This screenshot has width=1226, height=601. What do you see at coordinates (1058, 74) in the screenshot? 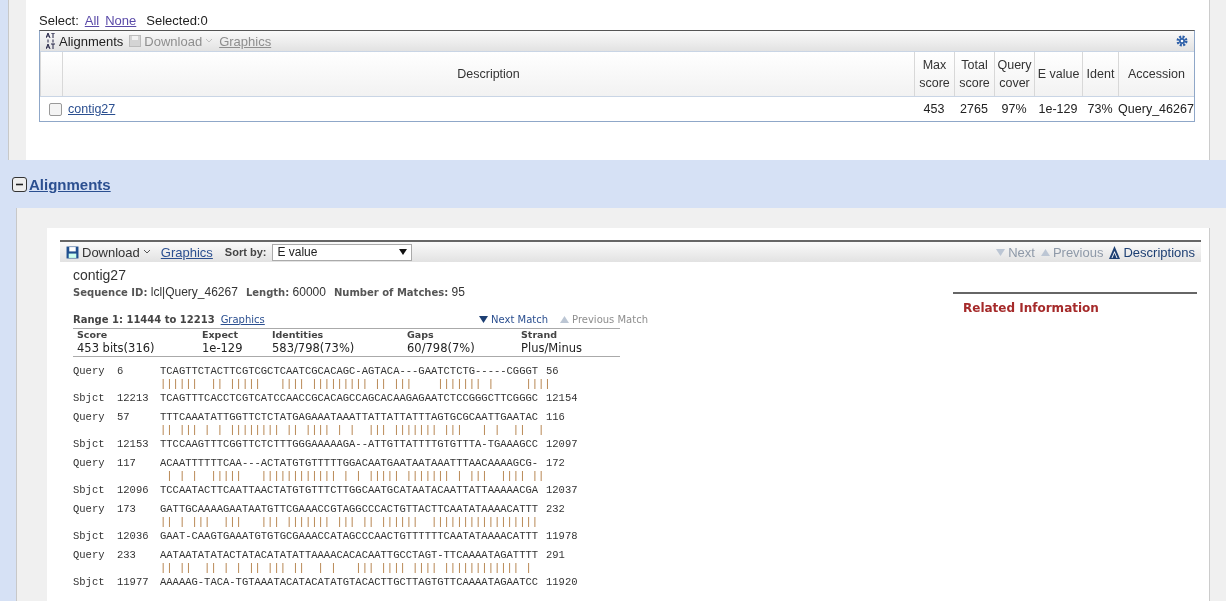
I see `column-header: E value` at bounding box center [1058, 74].